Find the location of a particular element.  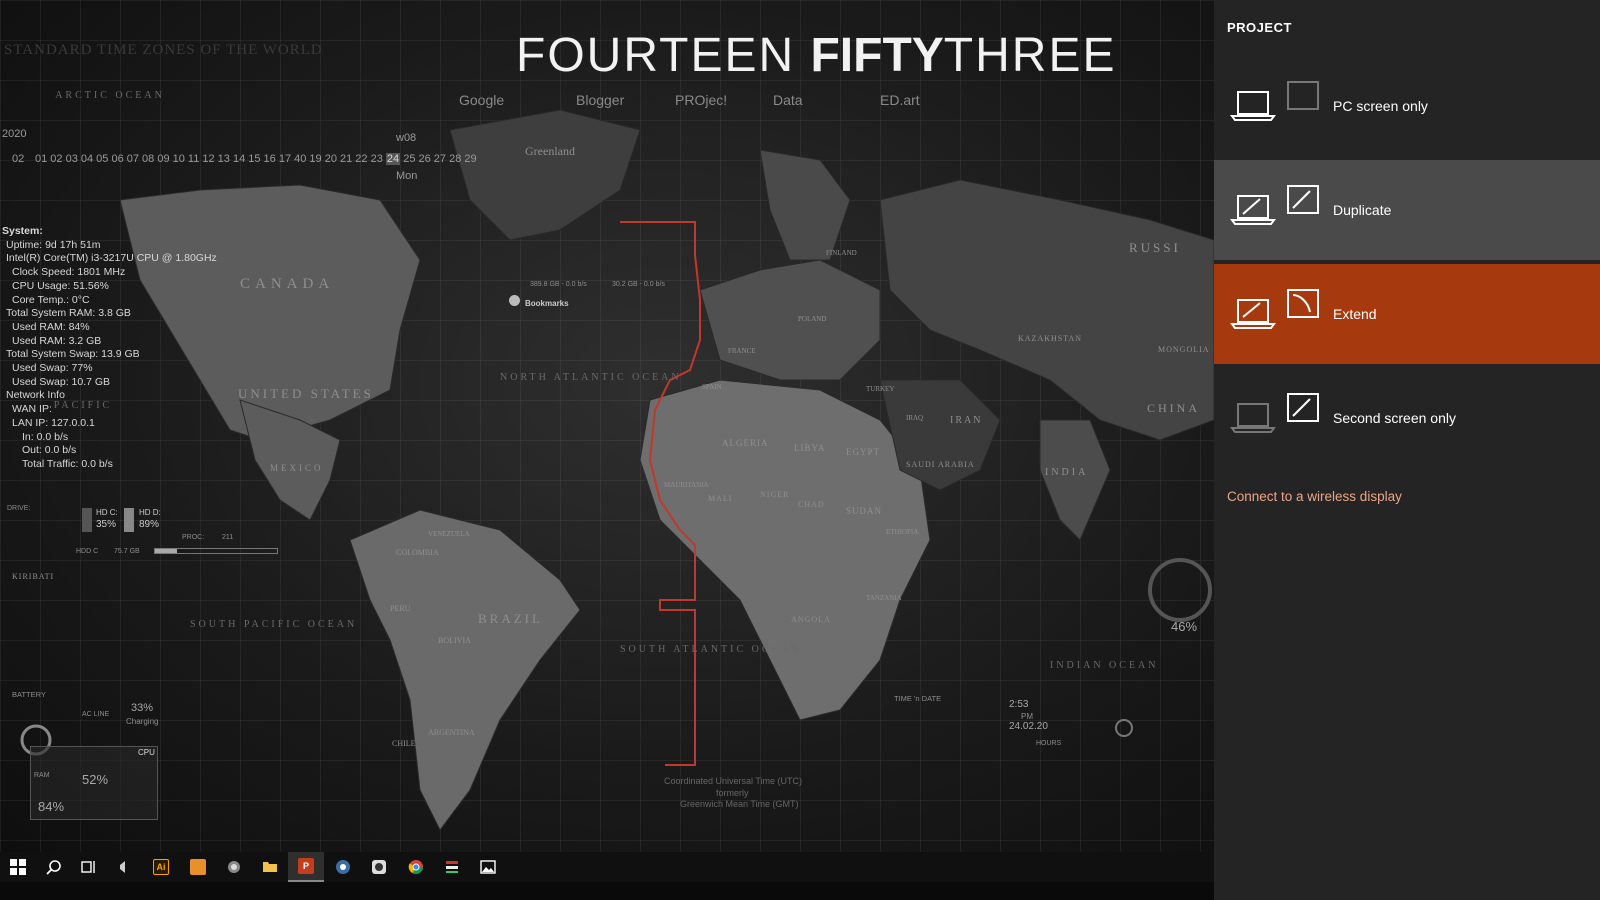

country-label: FINLAND is located at coordinates (841, 253).